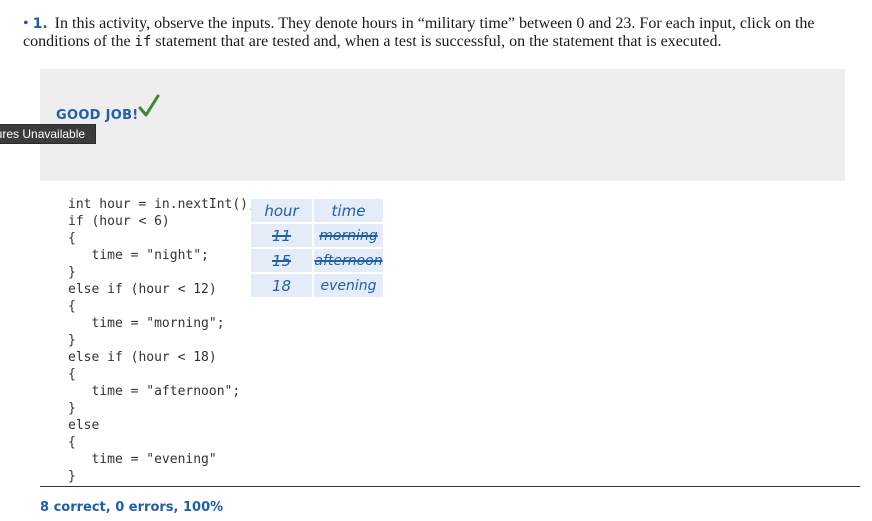 The height and width of the screenshot is (521, 872). Describe the element at coordinates (143, 42) in the screenshot. I see `question-code-word: if` at that location.